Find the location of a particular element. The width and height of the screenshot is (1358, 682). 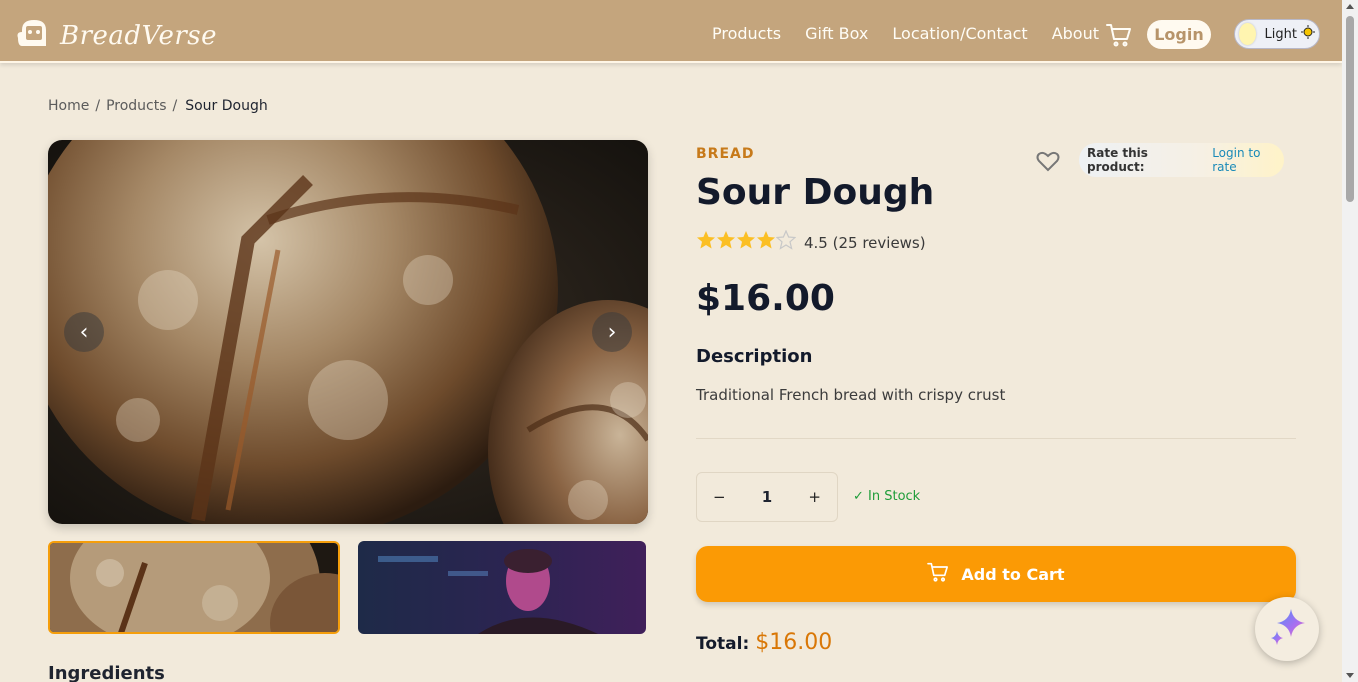

logo: BreadVerse is located at coordinates (116, 35).